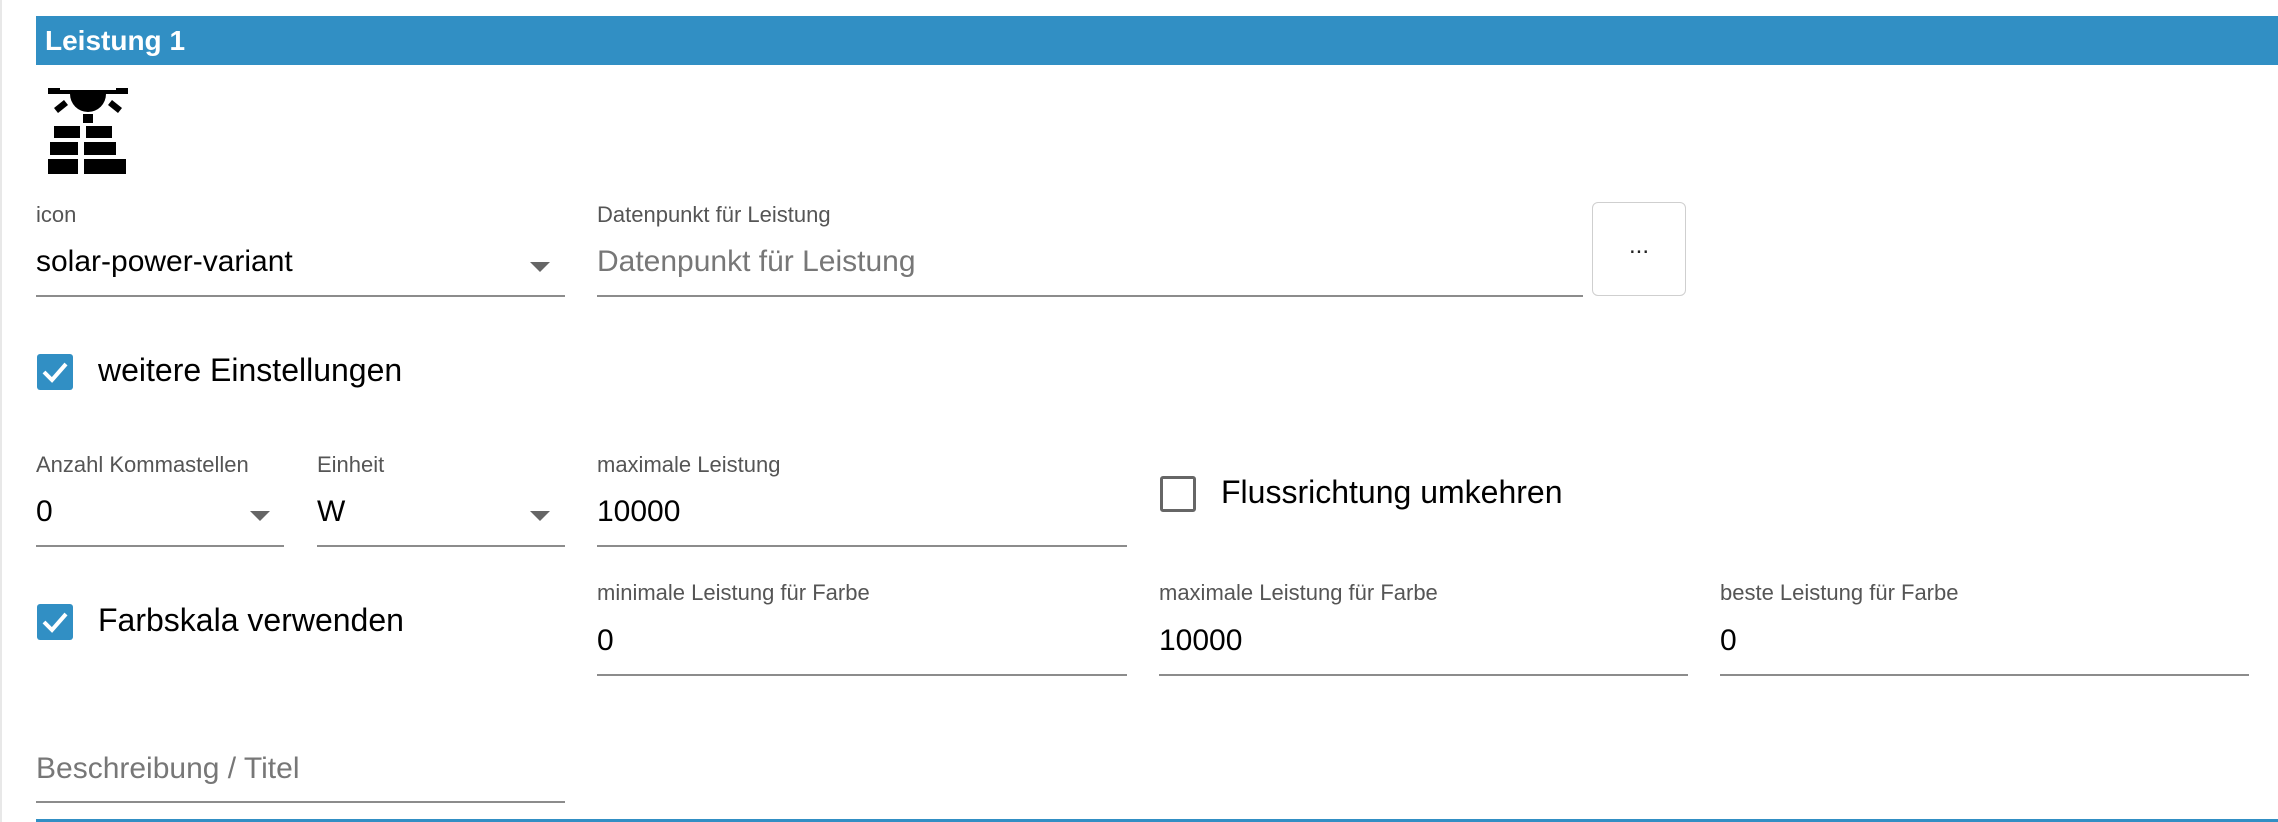 The height and width of the screenshot is (822, 2278). Describe the element at coordinates (862, 675) in the screenshot. I see `min-color-underline` at that location.